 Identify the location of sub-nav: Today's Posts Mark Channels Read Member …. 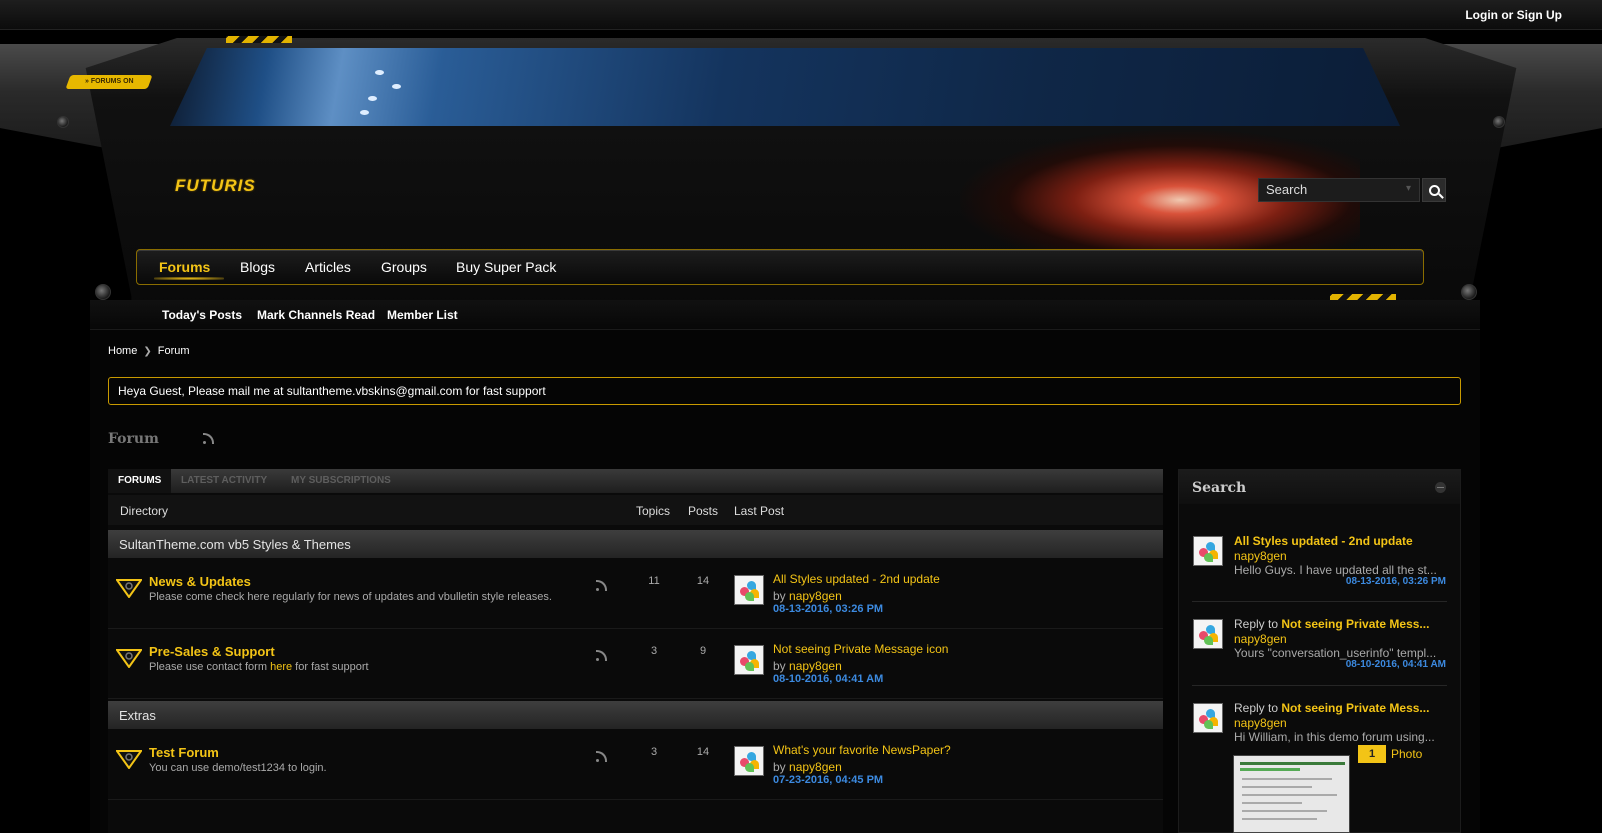
(785, 315).